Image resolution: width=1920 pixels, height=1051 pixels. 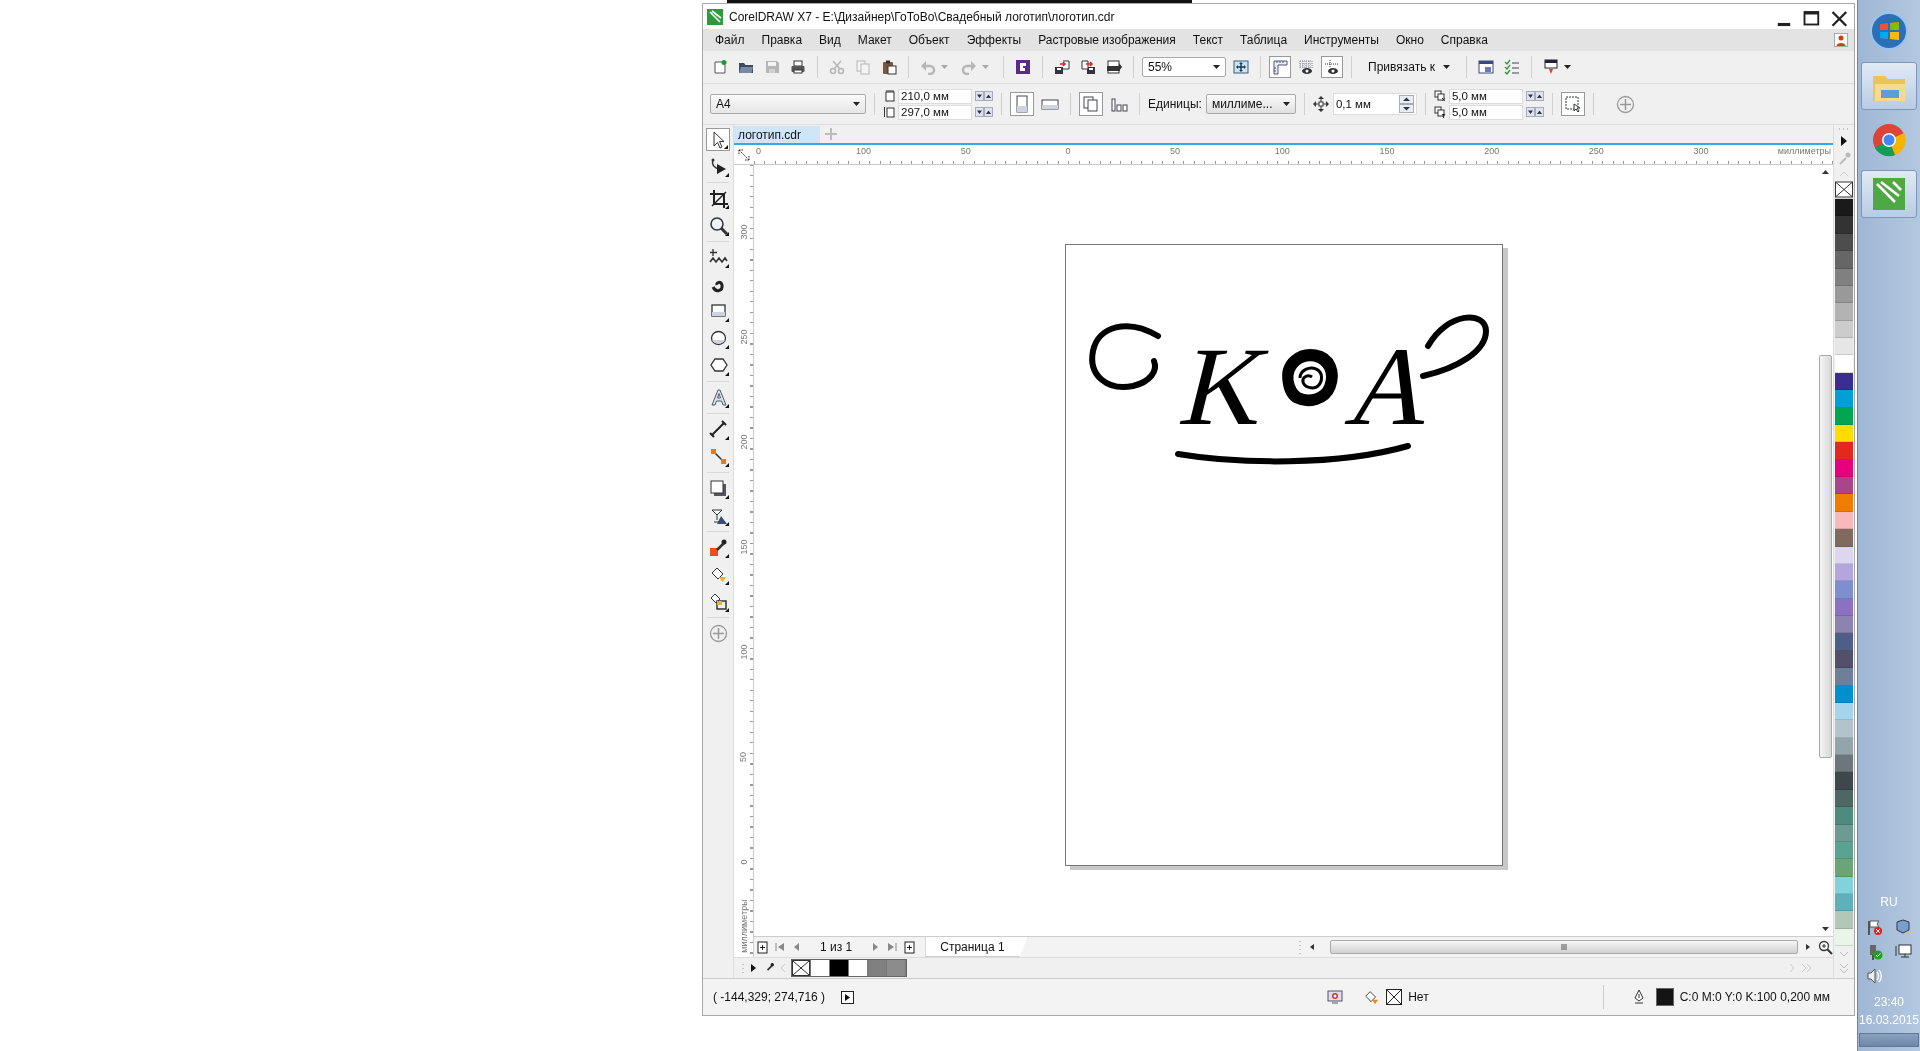 I want to click on menu-item: Текст, so click(x=1212, y=40).